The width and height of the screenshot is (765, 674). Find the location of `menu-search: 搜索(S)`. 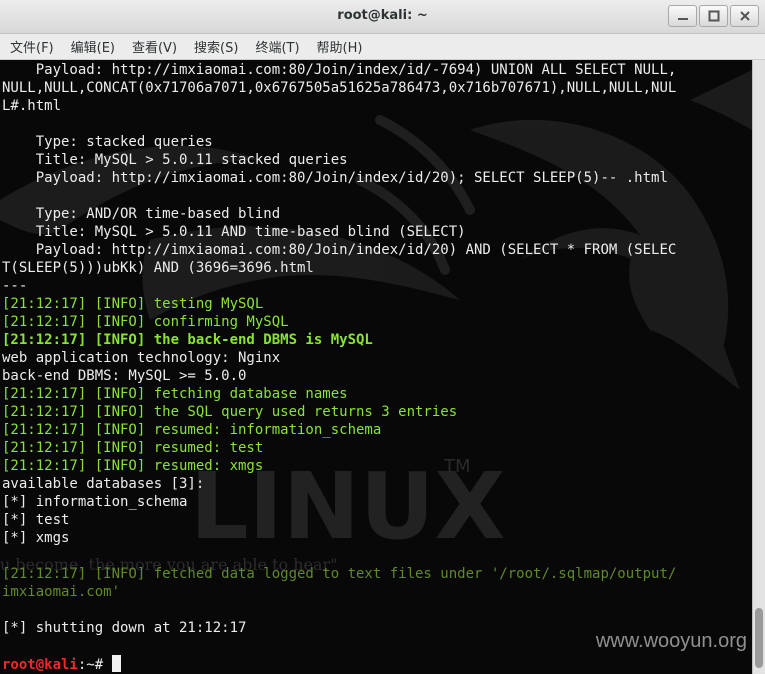

menu-search: 搜索(S) is located at coordinates (216, 46).